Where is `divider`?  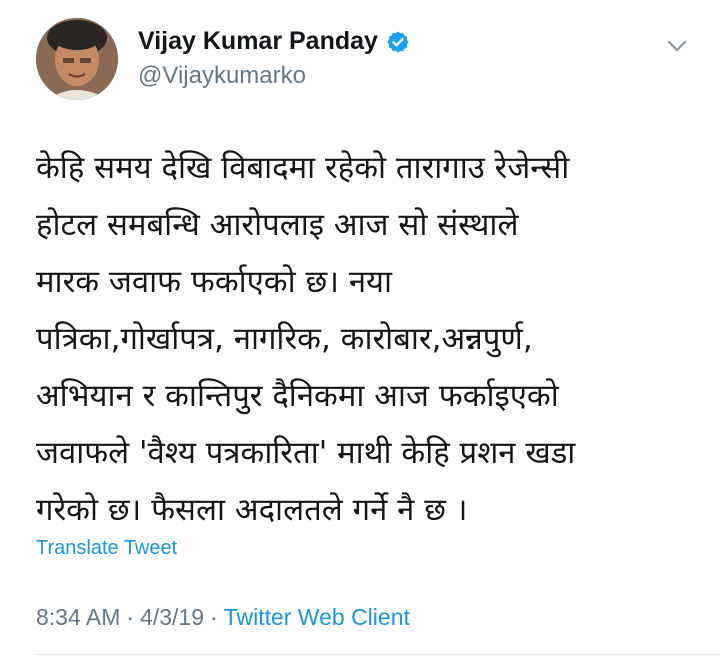
divider is located at coordinates (378, 654).